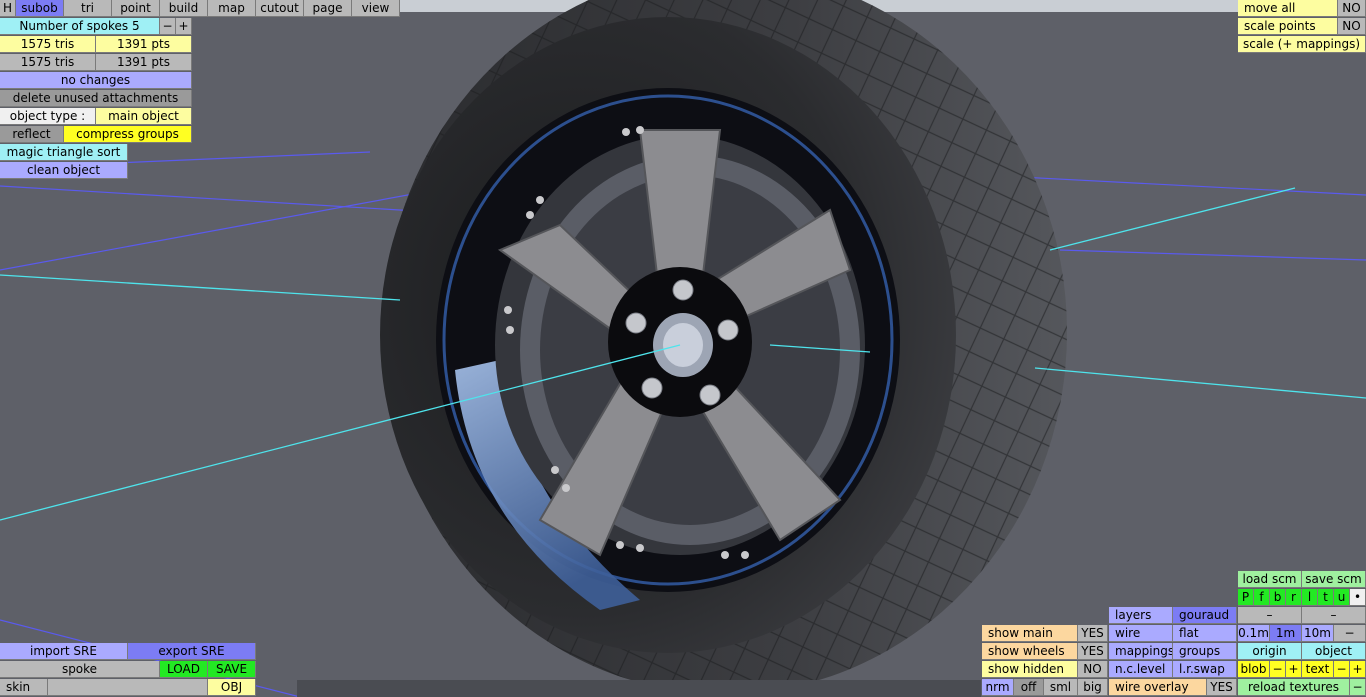 This screenshot has height=697, width=1366. I want to click on status-strip, so click(639, 688).